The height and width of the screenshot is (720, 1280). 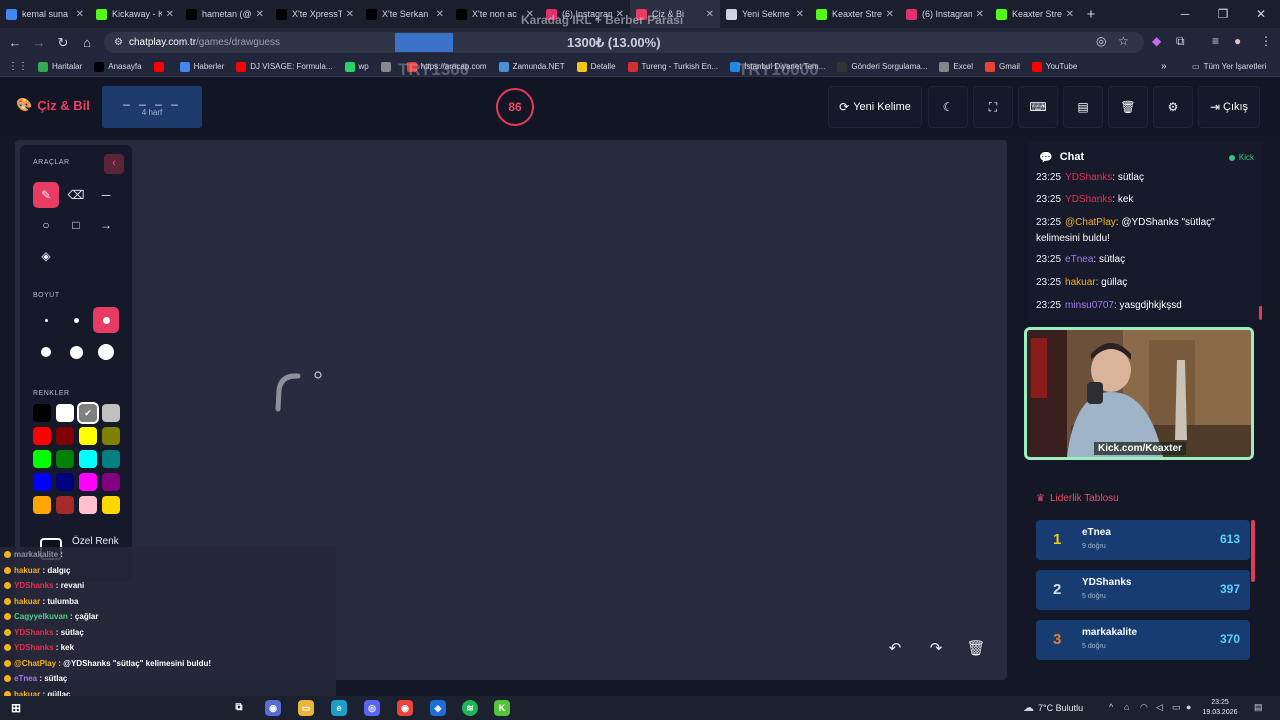 I want to click on spotify-icon: ≋, so click(x=470, y=708).